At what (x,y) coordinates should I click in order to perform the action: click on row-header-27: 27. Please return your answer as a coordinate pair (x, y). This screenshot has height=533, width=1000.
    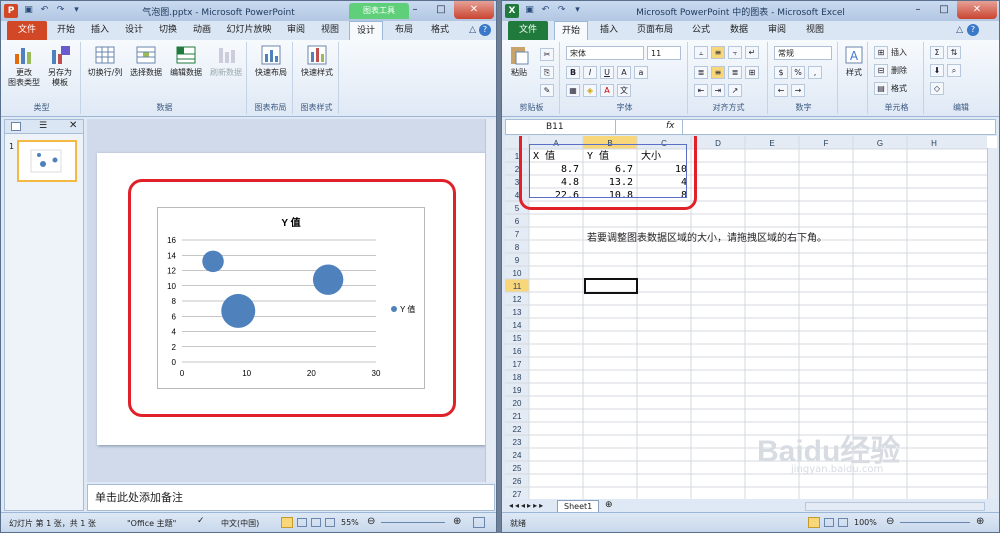
    Looking at the image, I should click on (517, 494).